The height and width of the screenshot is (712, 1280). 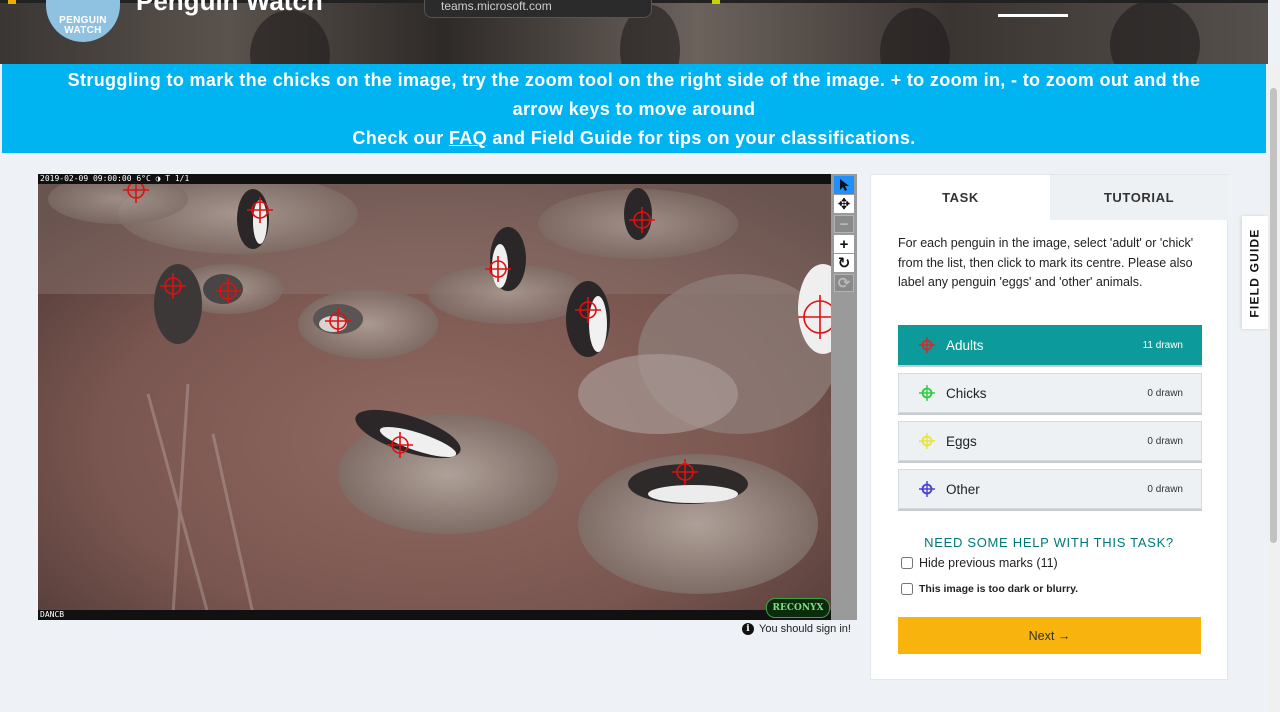 I want to click on field-guide-label: FIELD GUIDE, so click(x=1255, y=272).